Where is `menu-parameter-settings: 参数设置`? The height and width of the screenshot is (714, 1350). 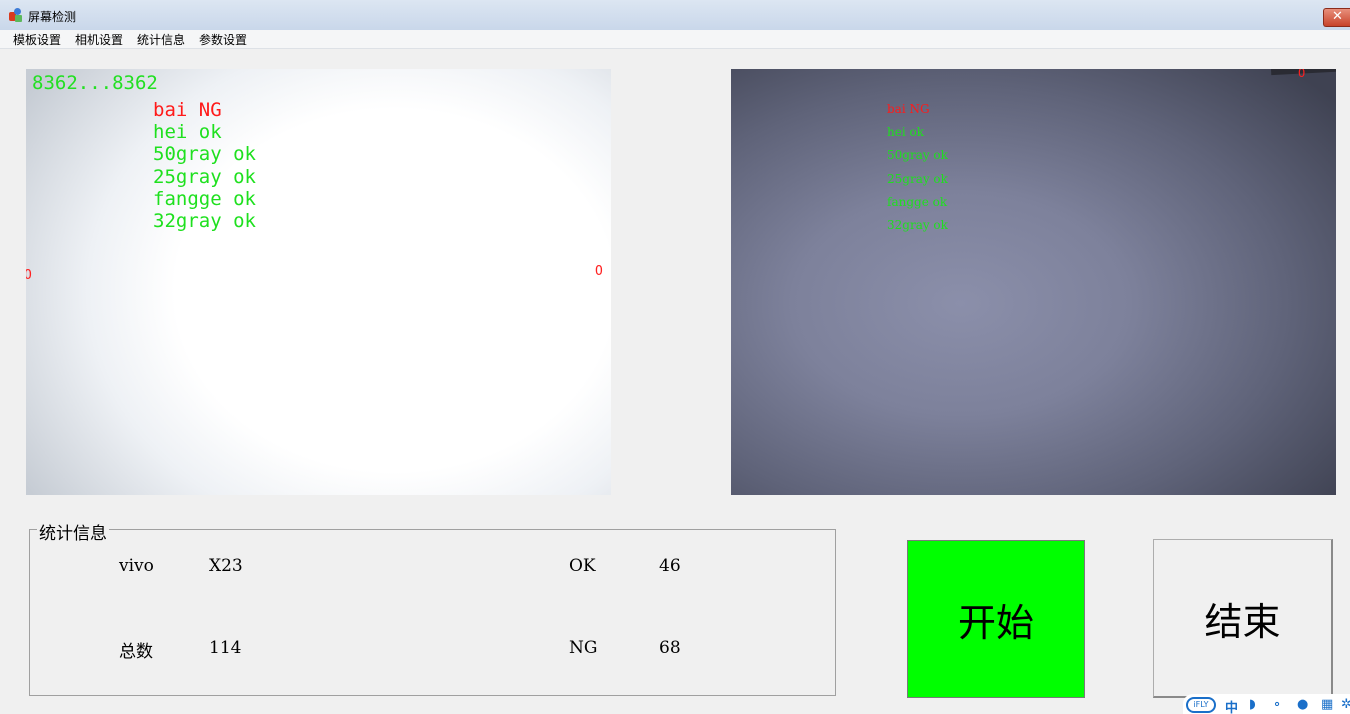 menu-parameter-settings: 参数设置 is located at coordinates (223, 39).